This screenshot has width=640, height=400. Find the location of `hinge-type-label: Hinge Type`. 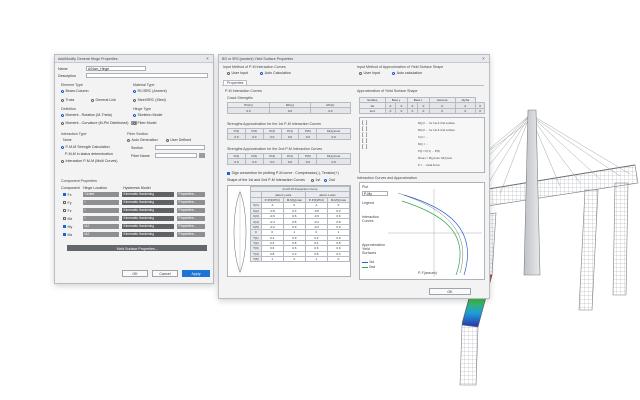

hinge-type-label: Hinge Type is located at coordinates (142, 109).